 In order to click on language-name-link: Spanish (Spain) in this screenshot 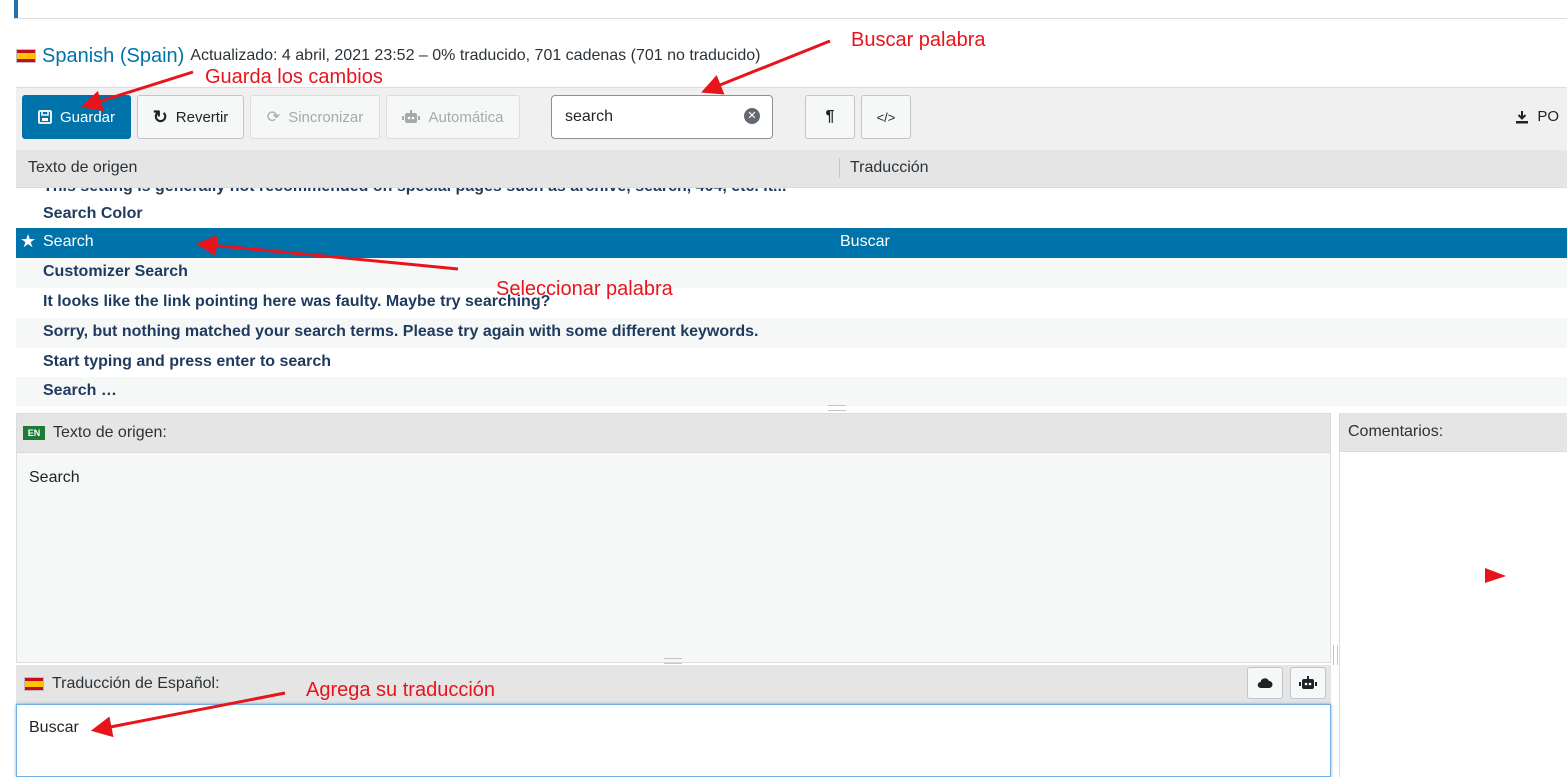, I will do `click(113, 56)`.